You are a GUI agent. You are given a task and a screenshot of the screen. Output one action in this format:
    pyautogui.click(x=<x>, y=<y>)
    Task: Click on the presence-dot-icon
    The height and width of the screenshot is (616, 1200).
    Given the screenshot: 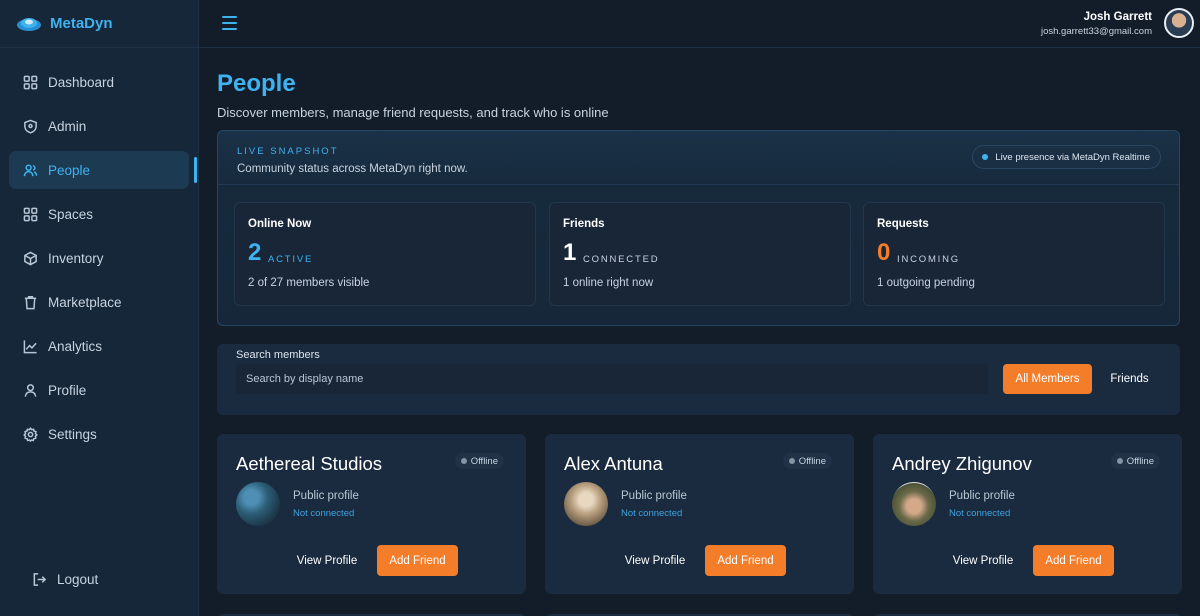 What is the action you would take?
    pyautogui.click(x=985, y=157)
    